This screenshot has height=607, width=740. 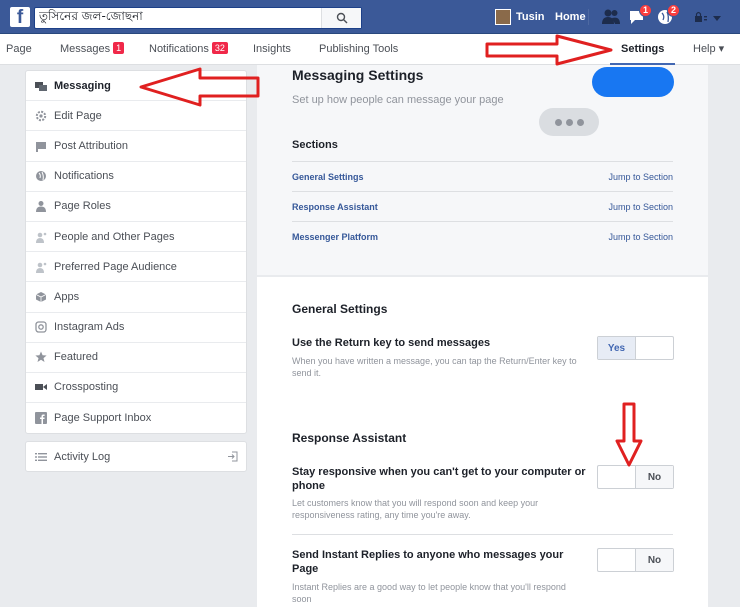 I want to click on sidebar-item-support-inbox: Page Support Inbox, so click(x=136, y=418).